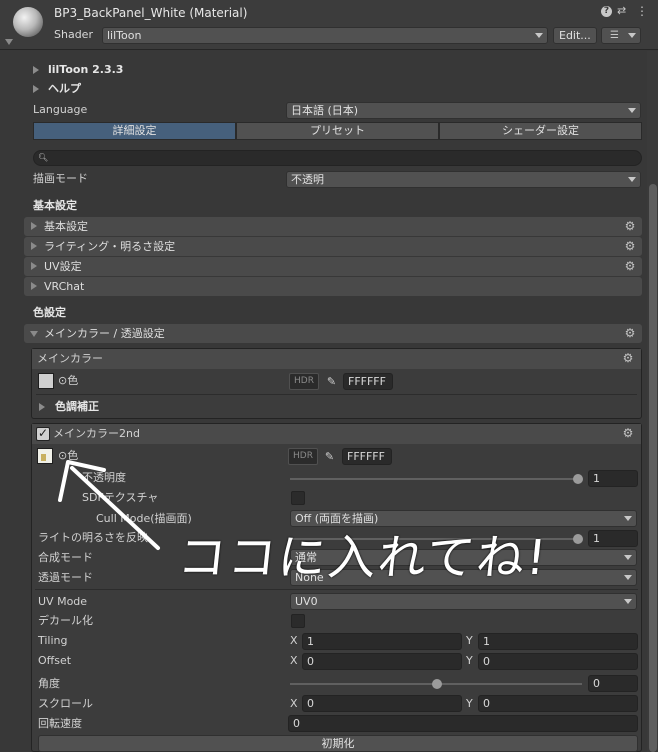 This screenshot has height=752, width=658. Describe the element at coordinates (463, 601) in the screenshot. I see `uv-mode-dropdown: UV0` at that location.